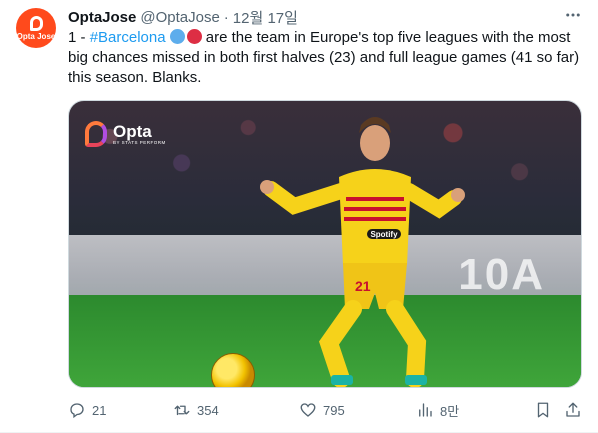  What do you see at coordinates (139, 142) in the screenshot?
I see `opta-logo-subtitle: BY STATS PERFORM` at bounding box center [139, 142].